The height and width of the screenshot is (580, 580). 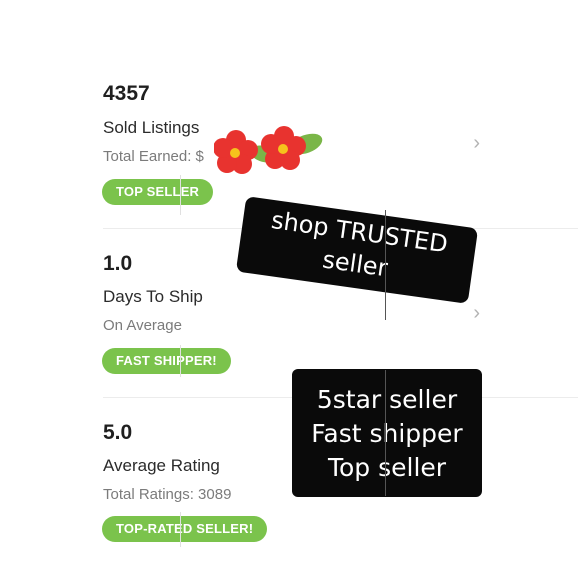 I want to click on sticker-line: Fast shipper, so click(x=387, y=433).